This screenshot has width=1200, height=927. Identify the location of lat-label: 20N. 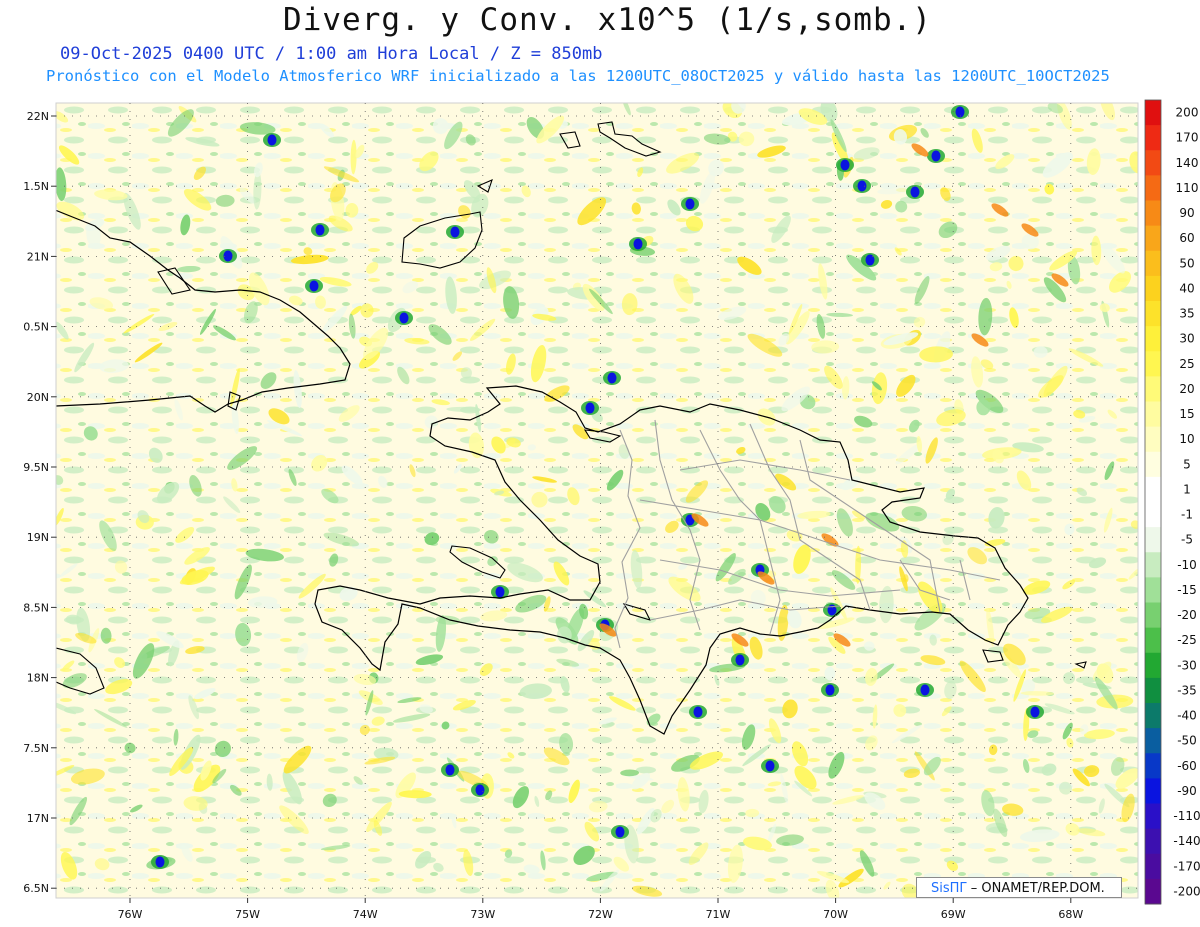
(38, 397).